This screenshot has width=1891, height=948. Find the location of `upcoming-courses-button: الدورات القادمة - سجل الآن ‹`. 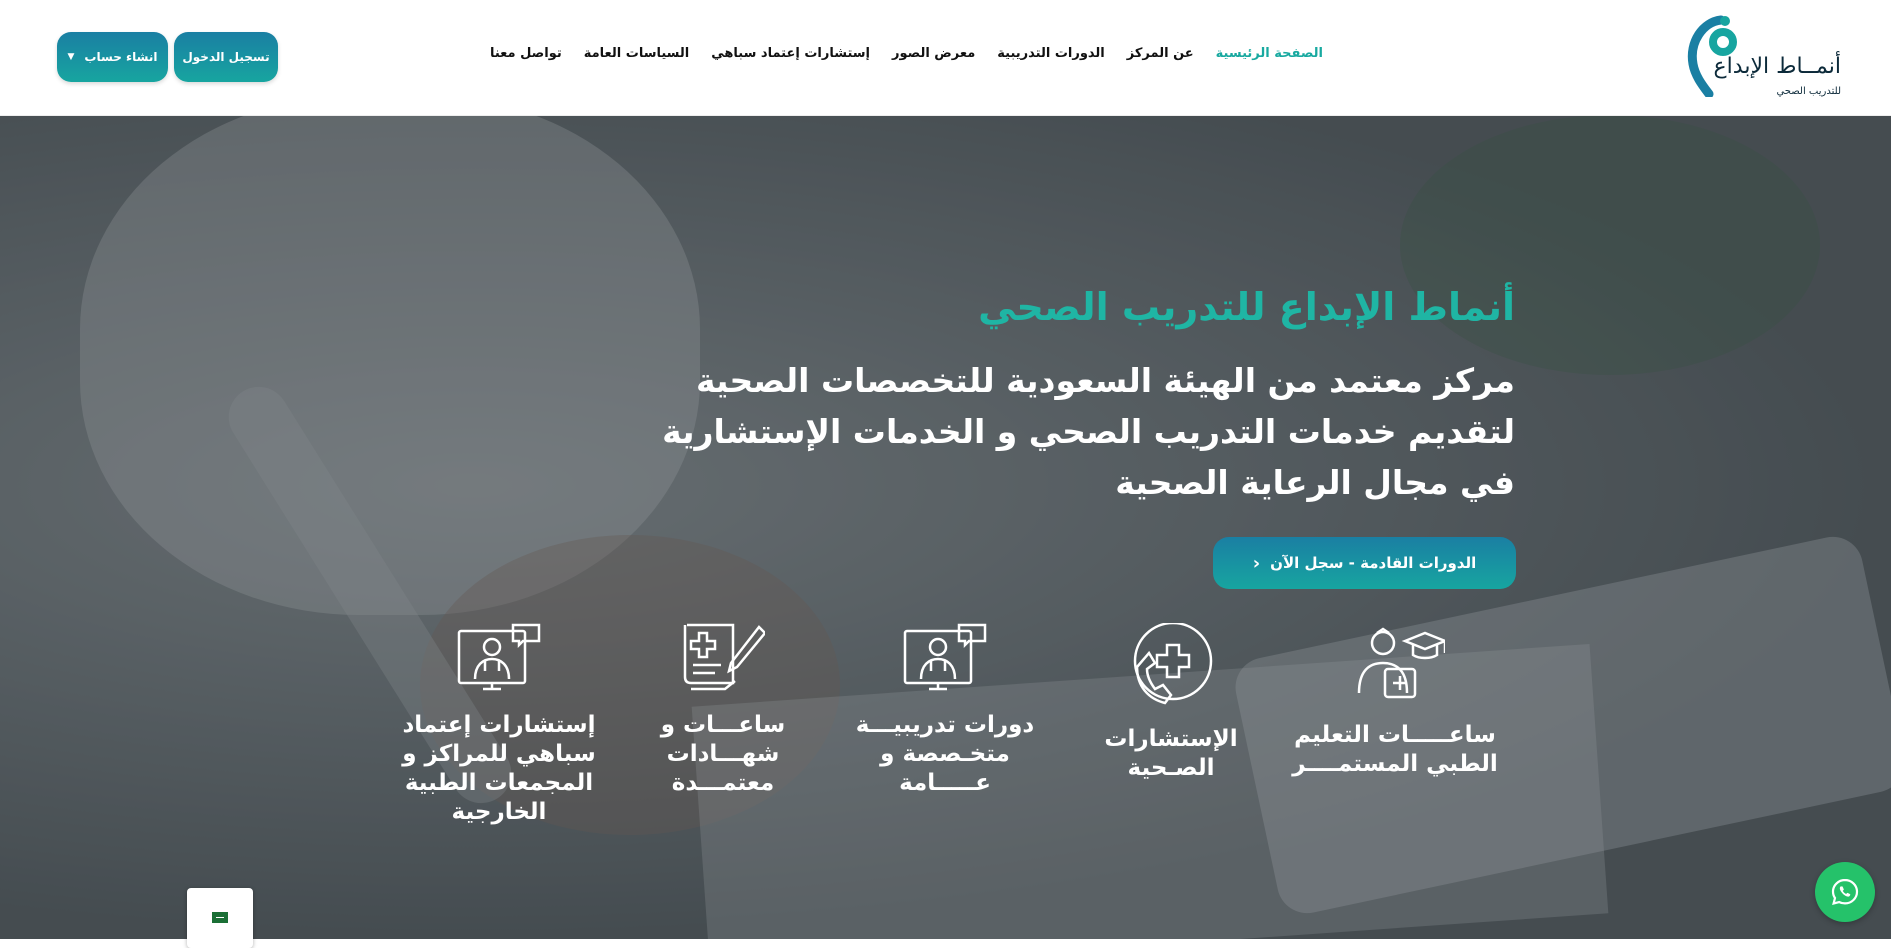

upcoming-courses-button: الدورات القادمة - سجل الآن ‹ is located at coordinates (1364, 563).